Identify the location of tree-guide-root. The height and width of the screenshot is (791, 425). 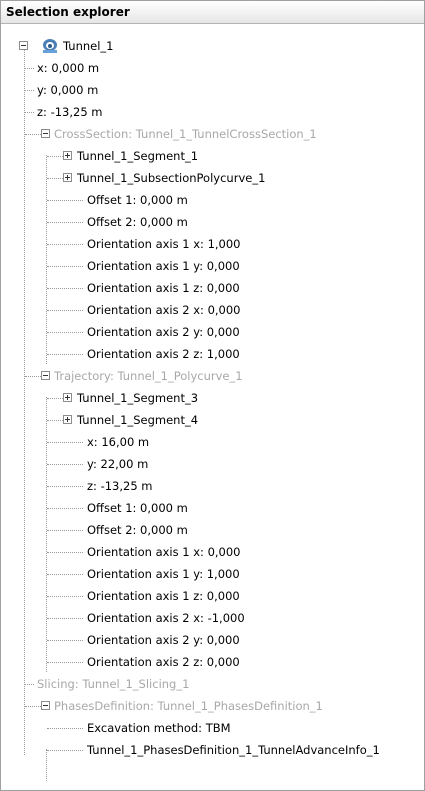
(24, 400).